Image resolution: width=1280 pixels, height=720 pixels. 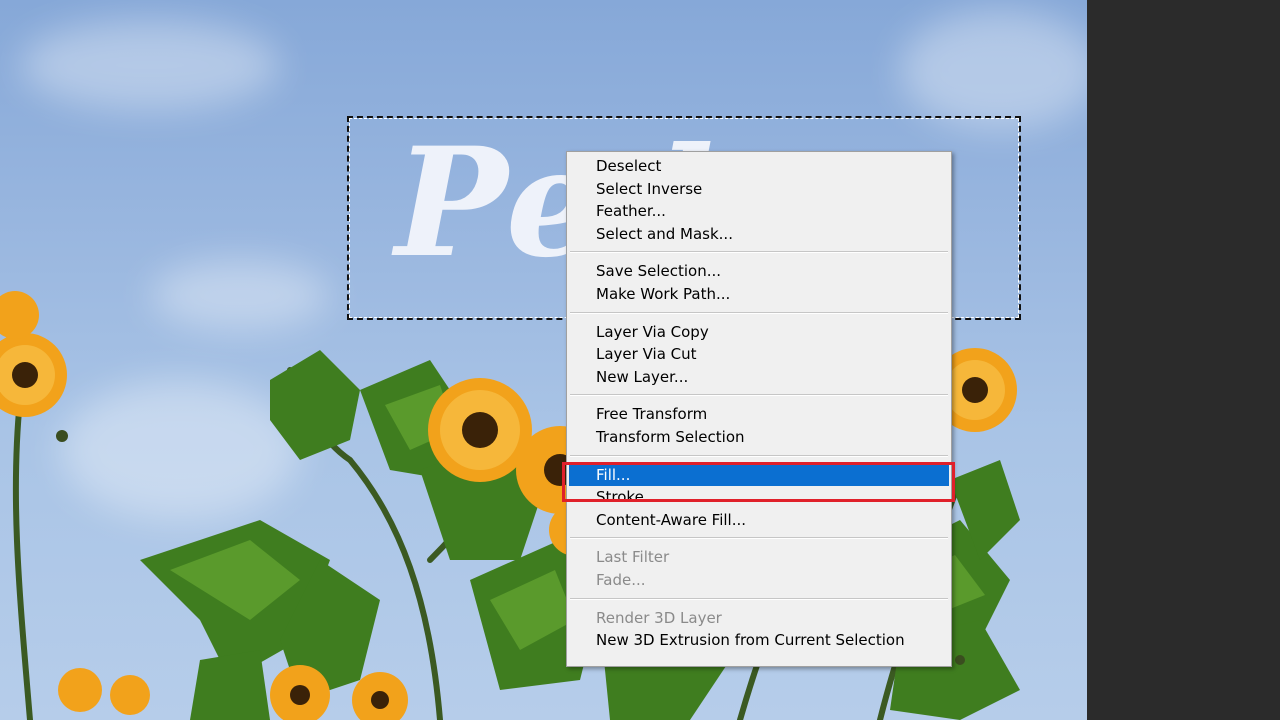 What do you see at coordinates (759, 618) in the screenshot?
I see `menu-item-render-3d-layer: Render 3D Layer` at bounding box center [759, 618].